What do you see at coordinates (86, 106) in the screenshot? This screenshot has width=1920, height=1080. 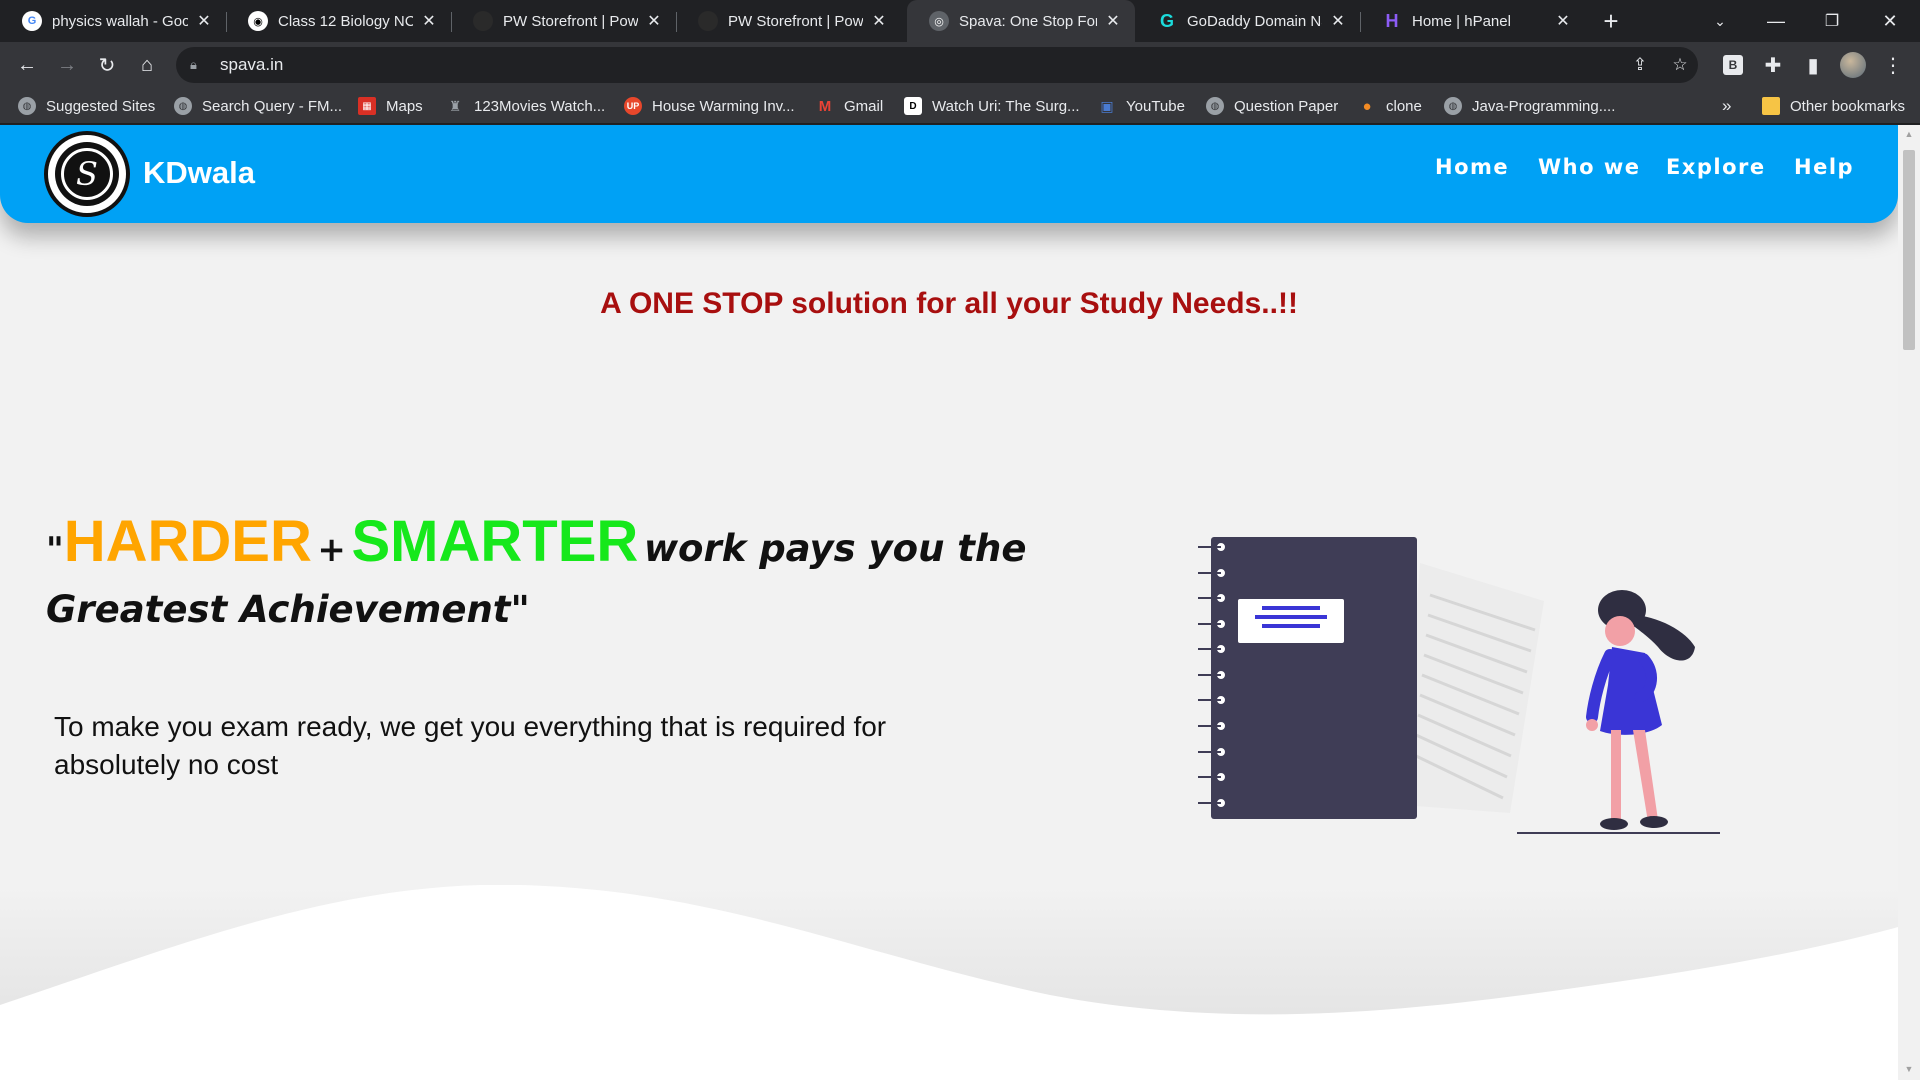 I see `bookmark-suggested-sites: ◍ Suggested Sites` at bounding box center [86, 106].